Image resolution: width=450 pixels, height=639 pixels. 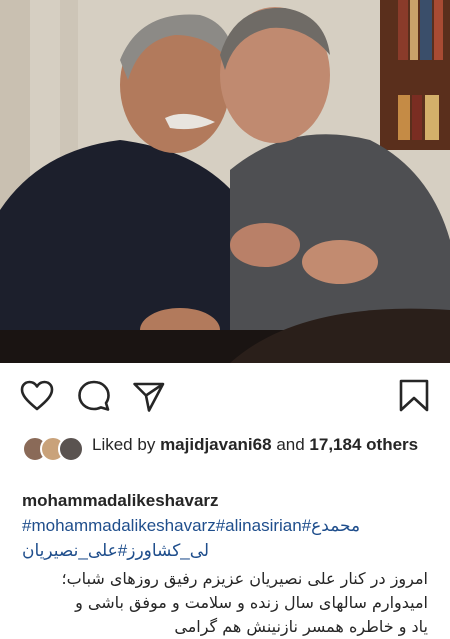 What do you see at coordinates (71, 449) in the screenshot?
I see `avatar` at bounding box center [71, 449].